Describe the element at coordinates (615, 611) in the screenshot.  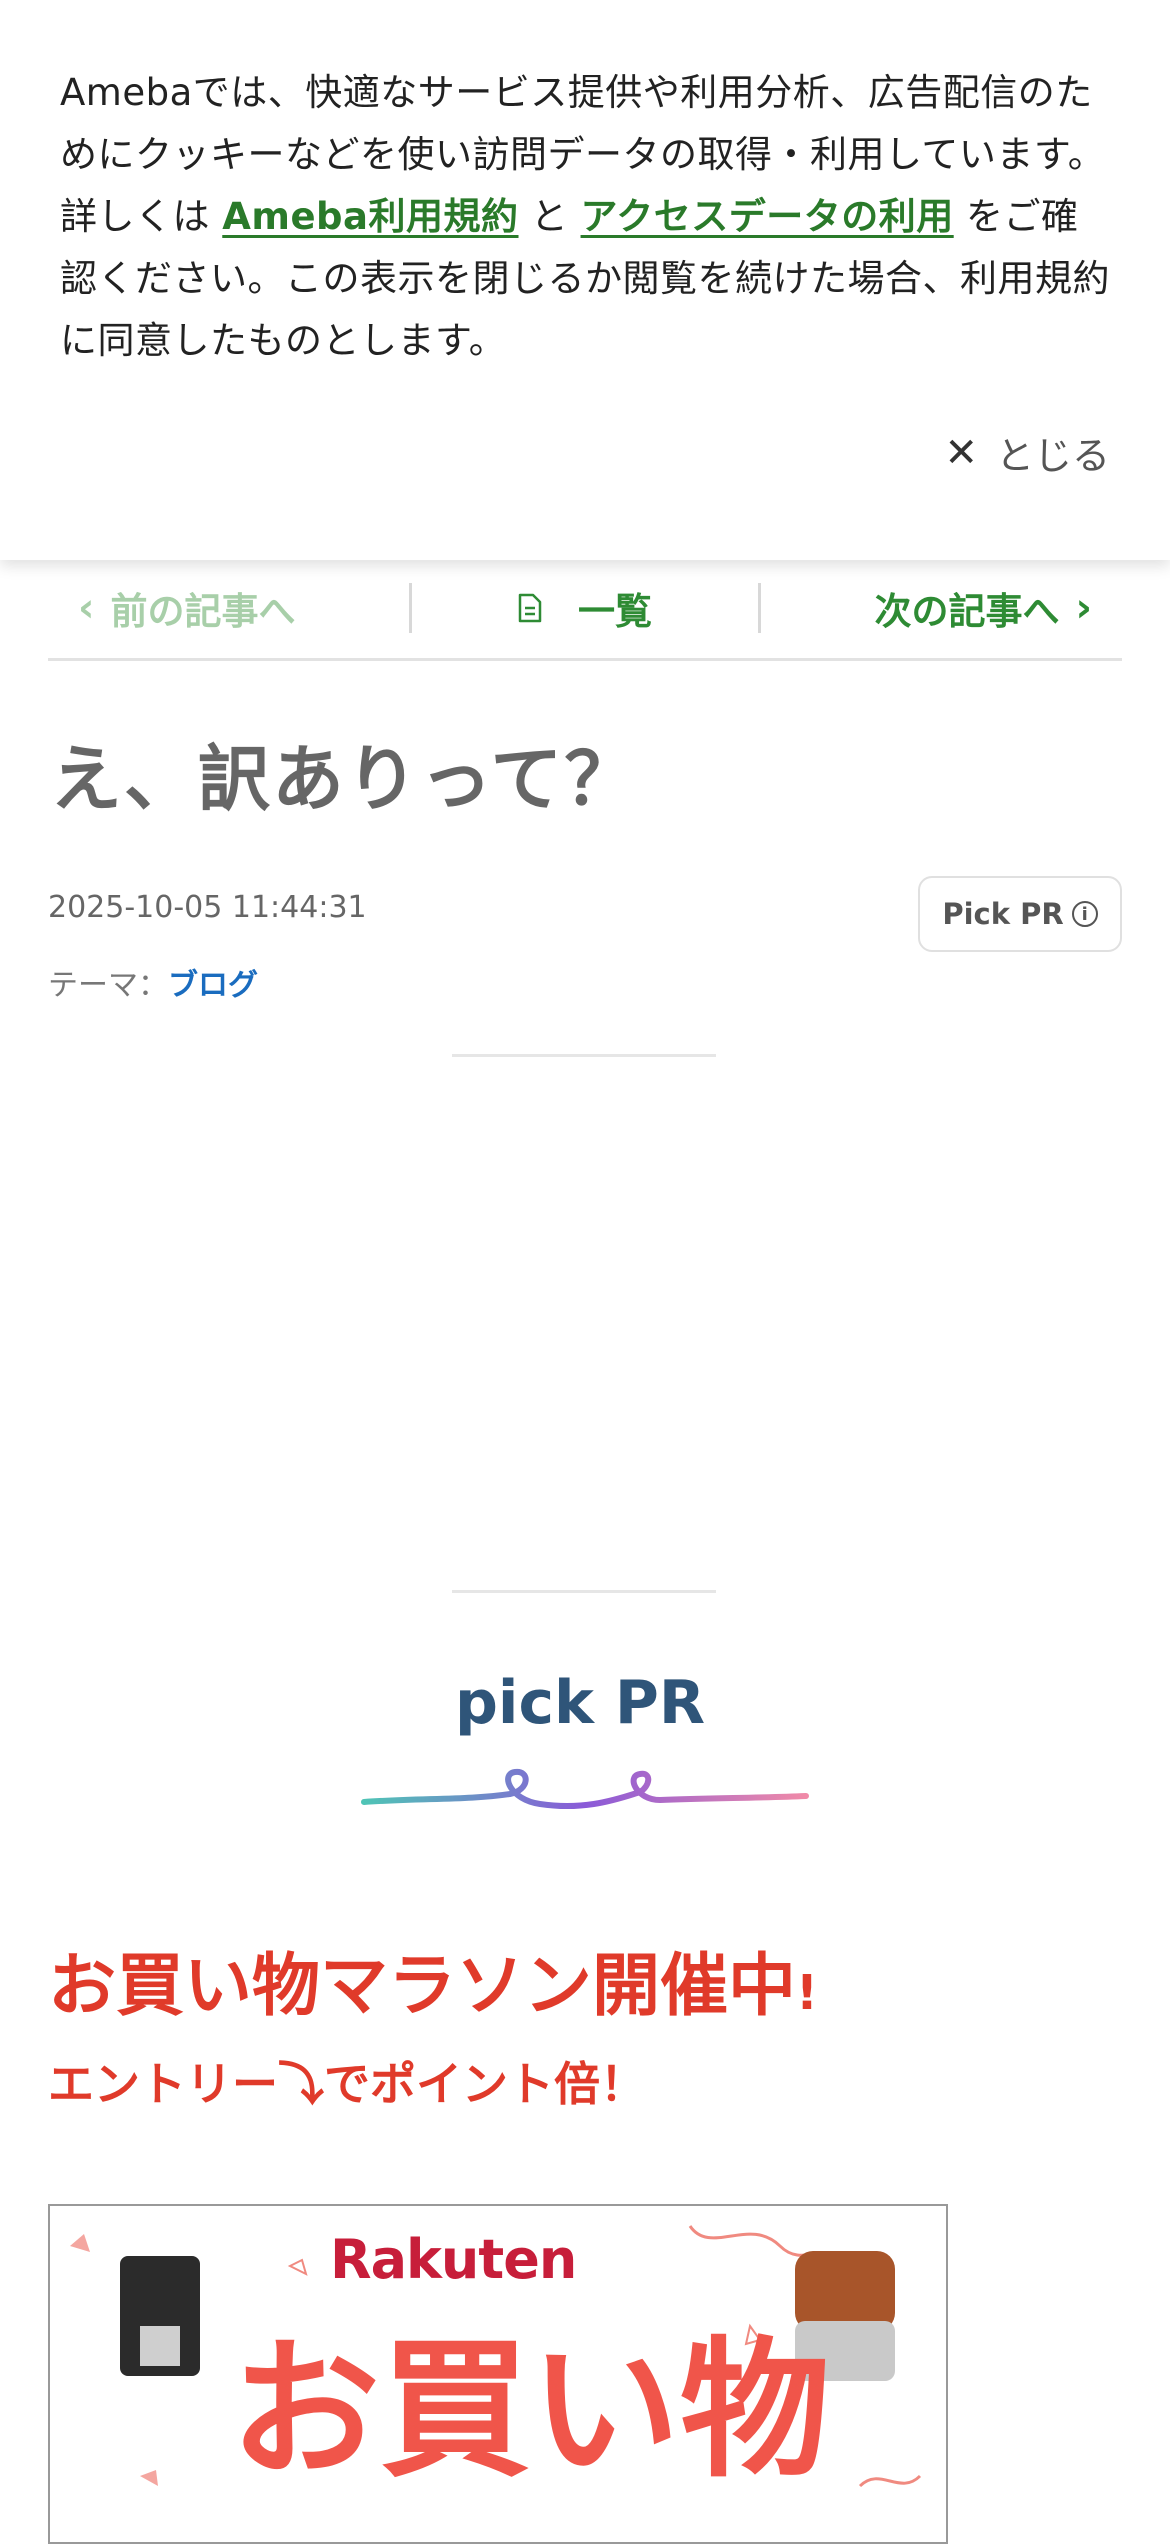
I see `article-list-label: 一覧` at that location.